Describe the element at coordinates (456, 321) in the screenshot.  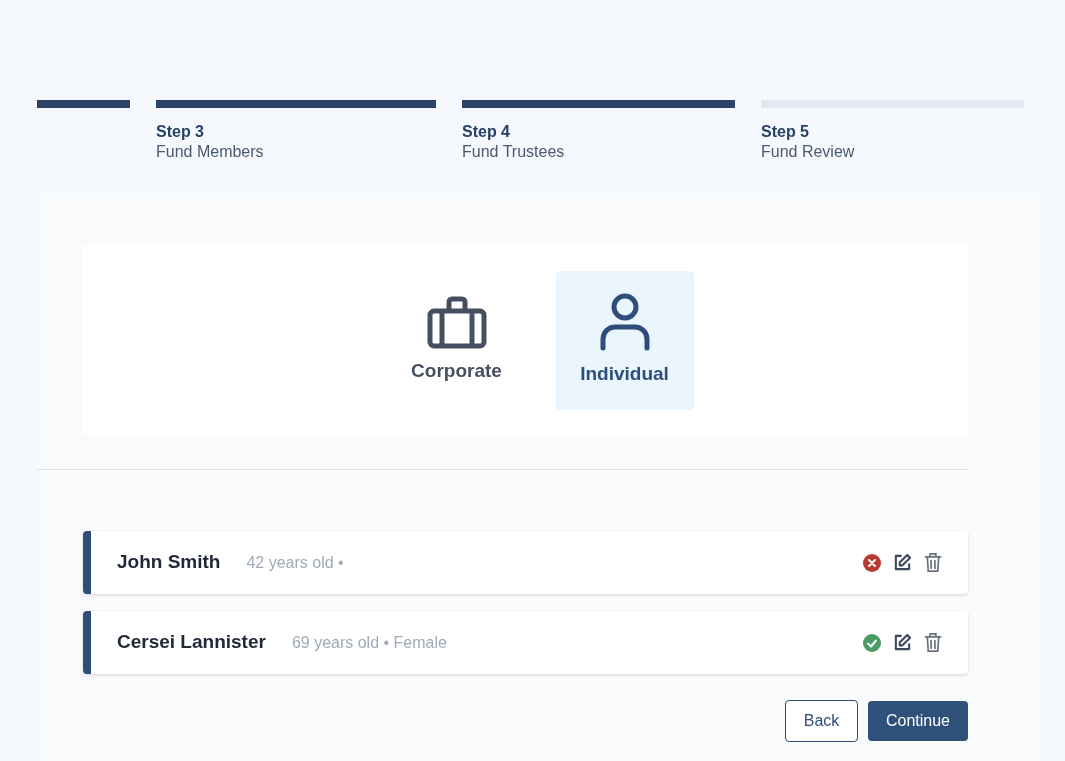
I see `briefcase-icon` at that location.